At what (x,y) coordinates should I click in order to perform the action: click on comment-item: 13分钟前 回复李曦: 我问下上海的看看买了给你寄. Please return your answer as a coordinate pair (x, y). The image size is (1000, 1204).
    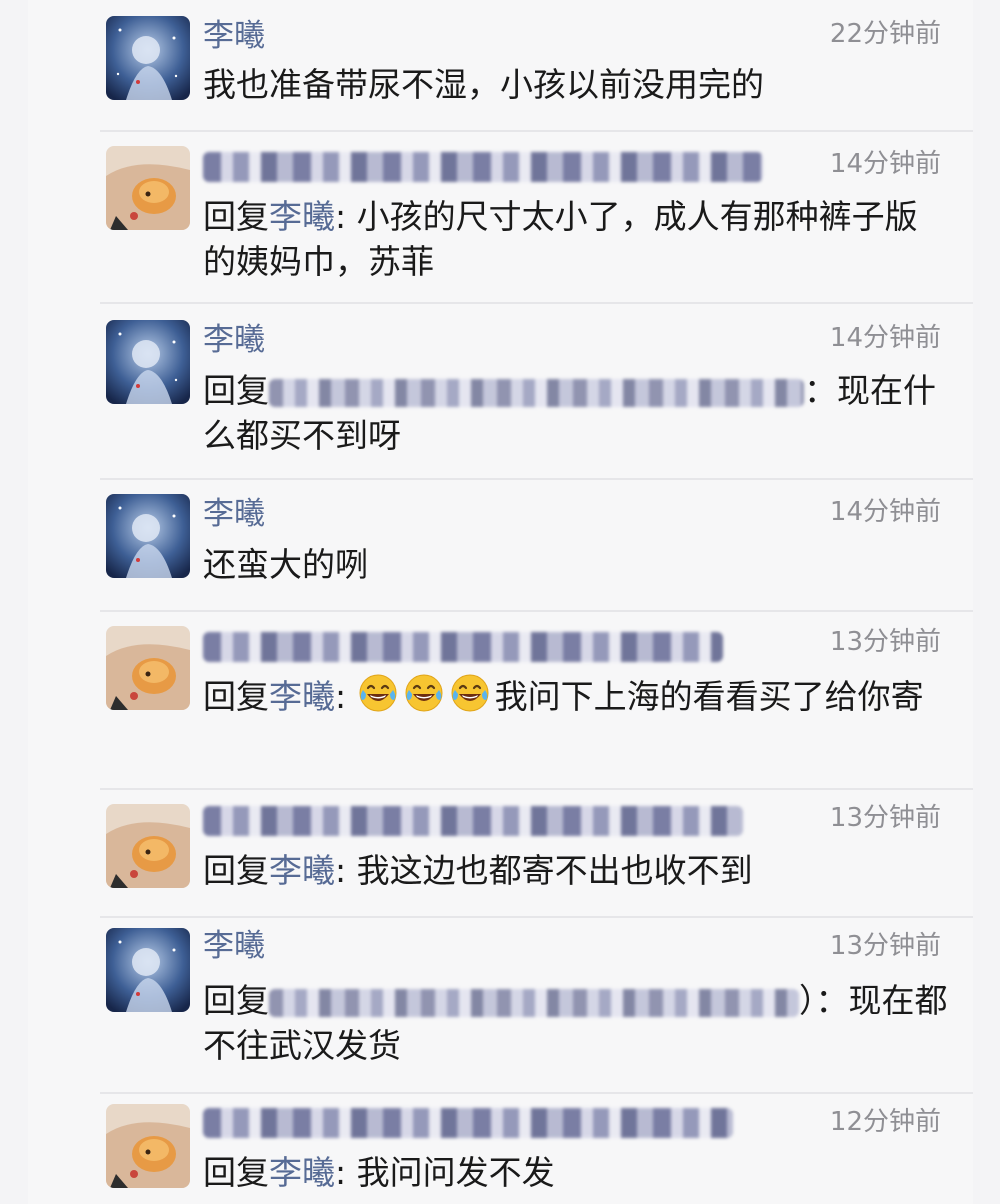
    Looking at the image, I should click on (500, 701).